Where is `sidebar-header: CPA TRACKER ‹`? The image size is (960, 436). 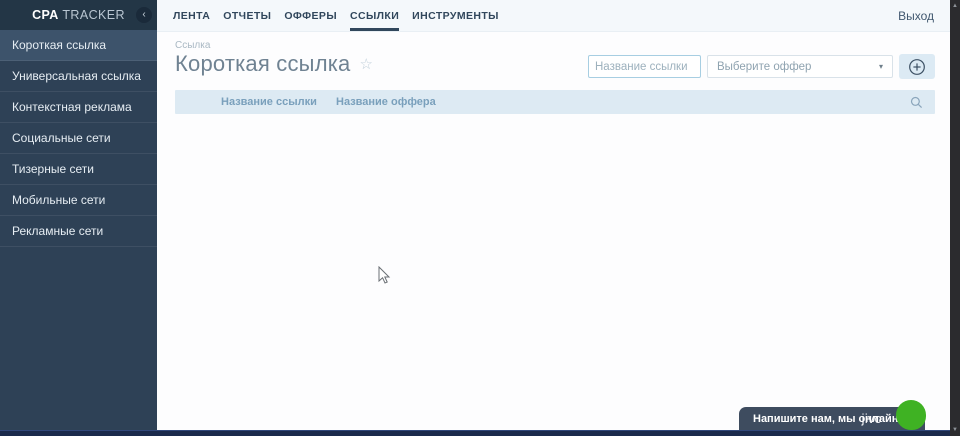 sidebar-header: CPA TRACKER ‹ is located at coordinates (78, 15).